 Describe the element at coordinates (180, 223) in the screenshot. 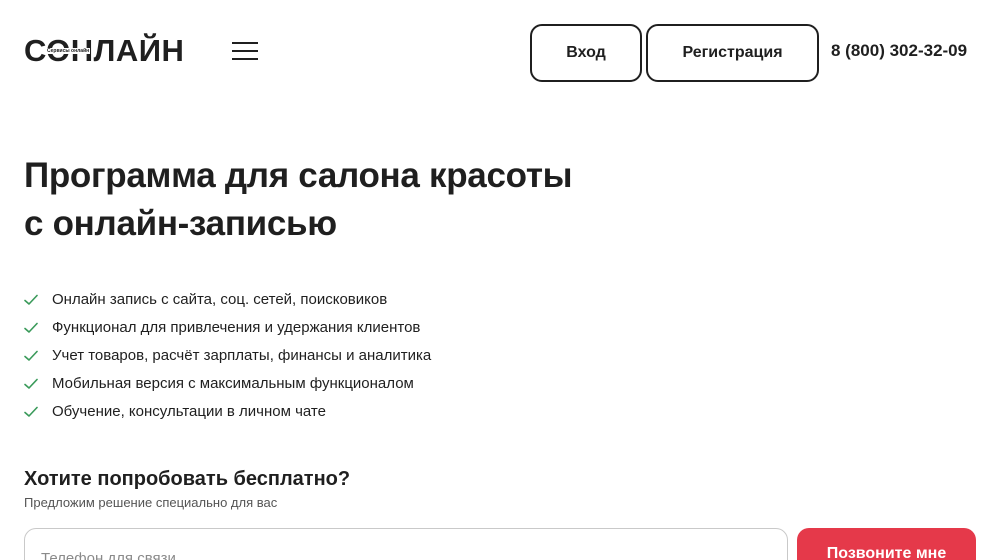

I see `page-title-line-2: с онлайн-записью` at that location.